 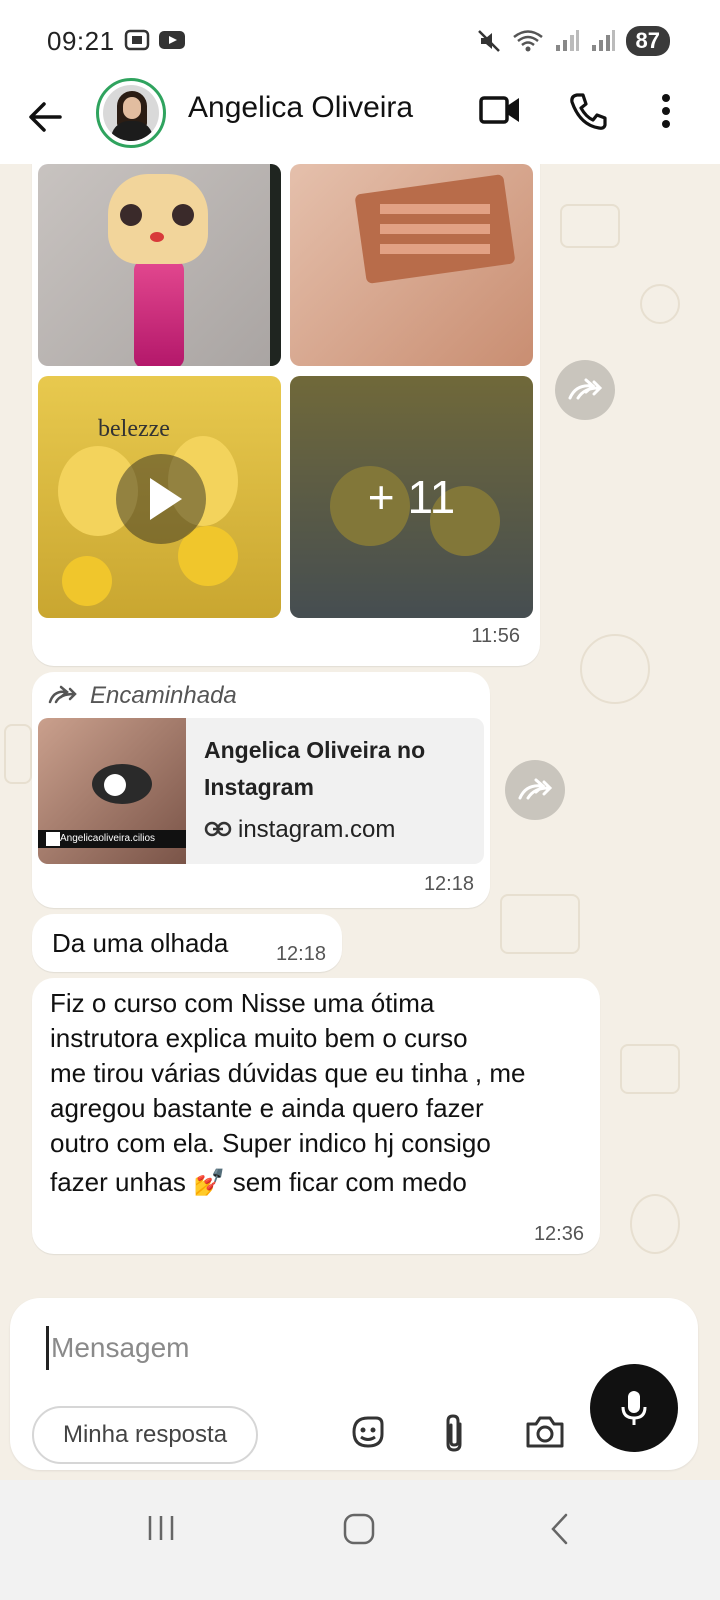 What do you see at coordinates (558, 1234) in the screenshot?
I see `message-time: 12:36` at bounding box center [558, 1234].